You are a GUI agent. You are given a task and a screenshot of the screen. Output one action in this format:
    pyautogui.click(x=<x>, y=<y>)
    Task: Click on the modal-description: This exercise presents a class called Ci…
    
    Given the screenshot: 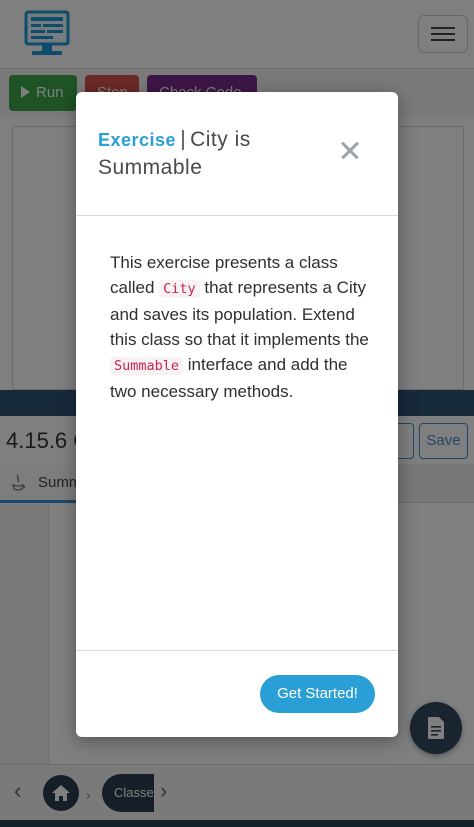 What is the action you would take?
    pyautogui.click(x=240, y=327)
    